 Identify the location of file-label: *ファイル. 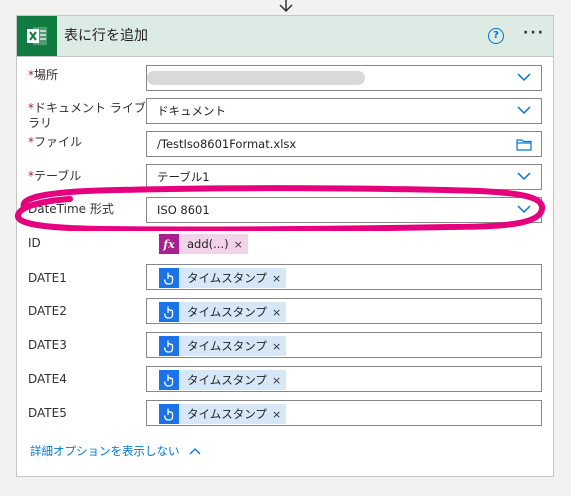
(55, 142).